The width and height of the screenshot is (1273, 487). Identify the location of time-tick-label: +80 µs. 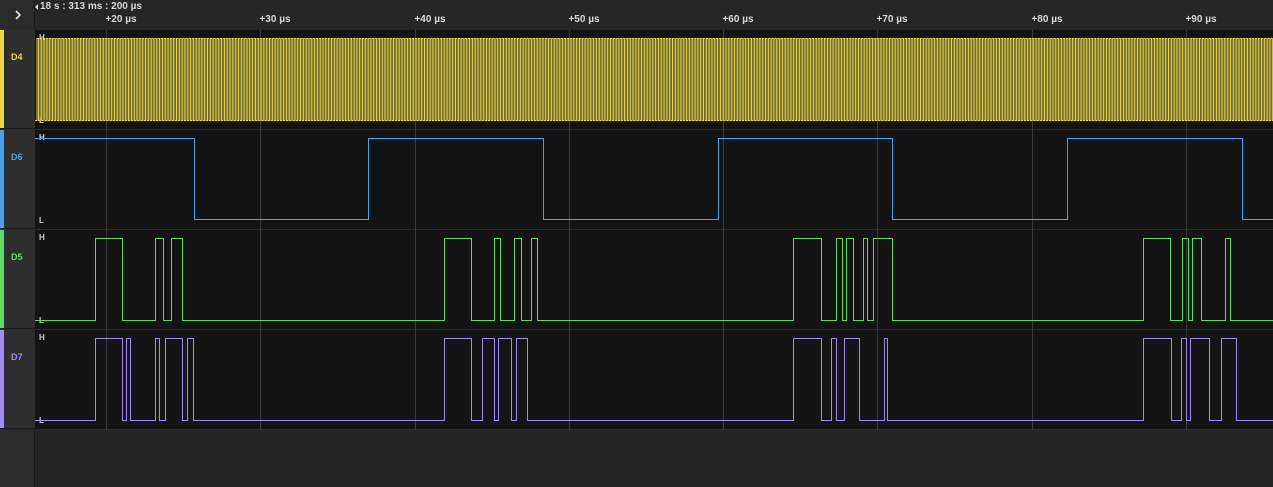
(1047, 19).